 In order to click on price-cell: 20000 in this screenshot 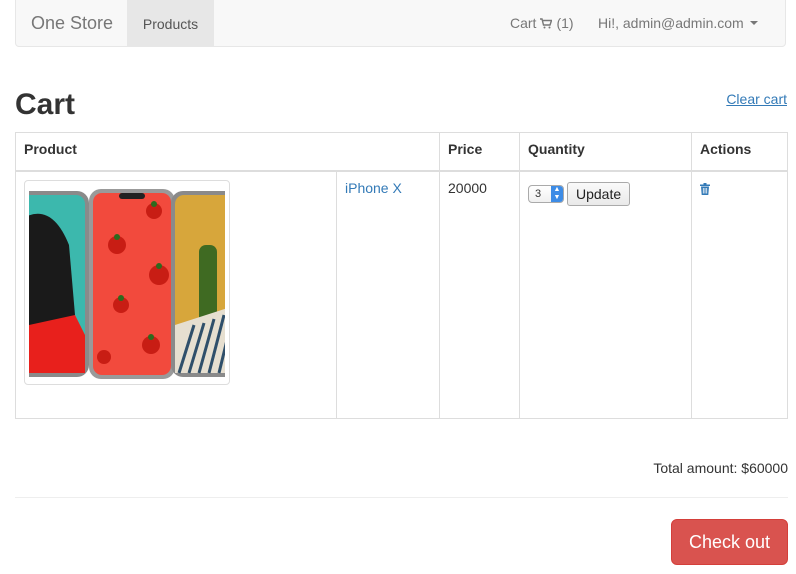, I will do `click(479, 294)`.